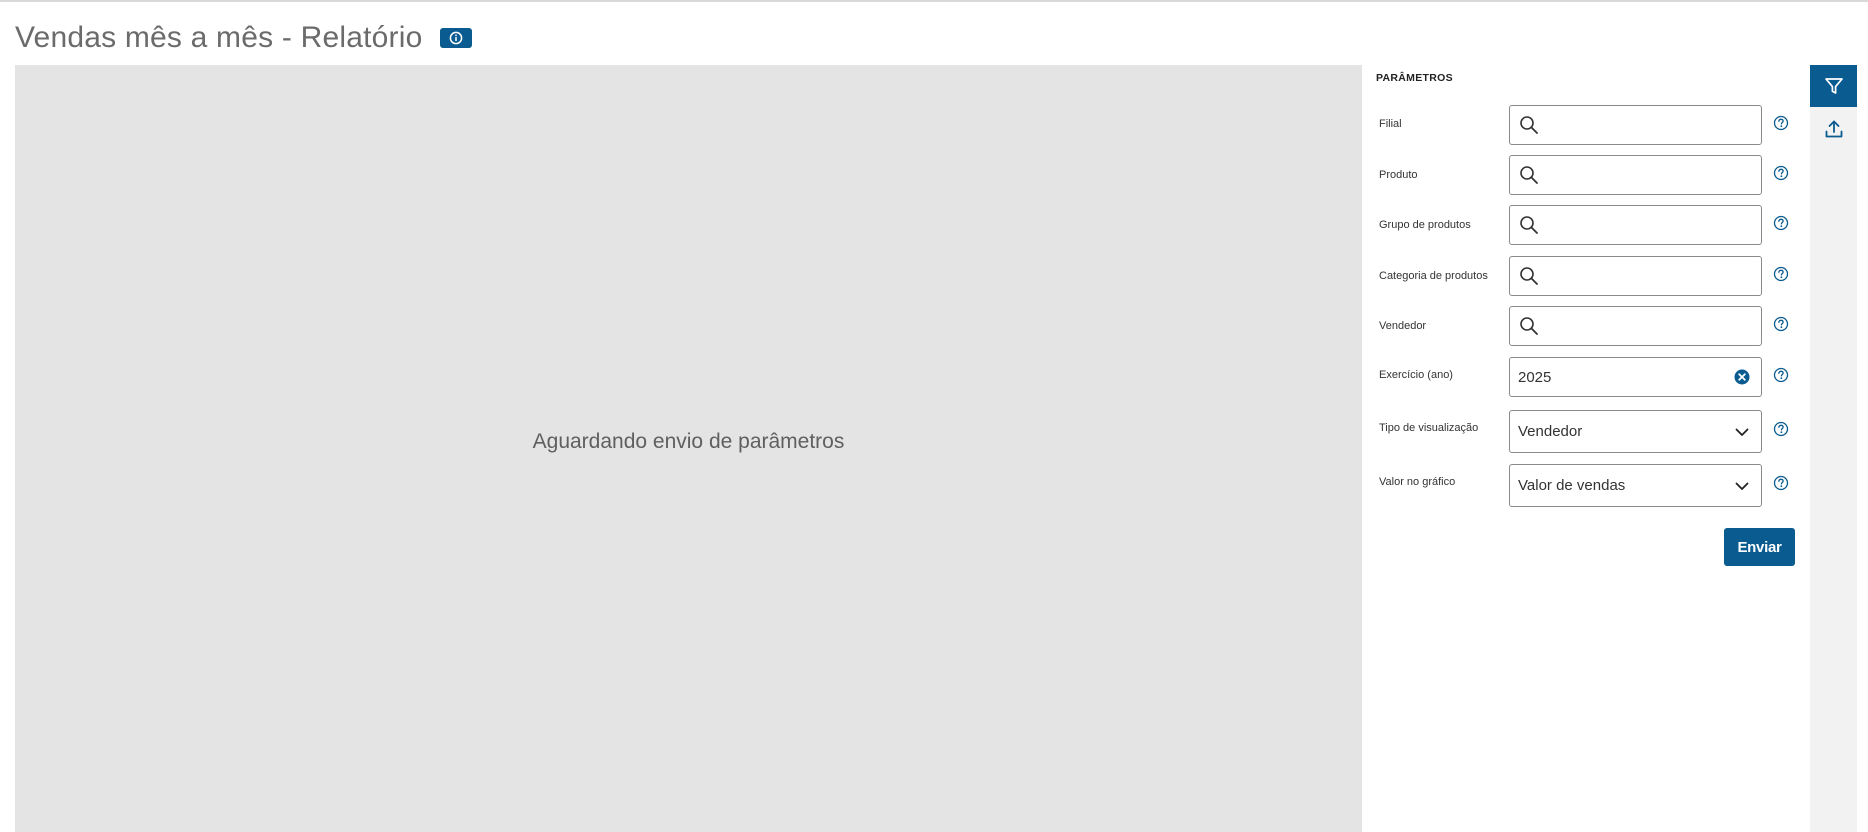 This screenshot has width=1868, height=832. Describe the element at coordinates (1781, 223) in the screenshot. I see `grupo-produtos-help-icon` at that location.